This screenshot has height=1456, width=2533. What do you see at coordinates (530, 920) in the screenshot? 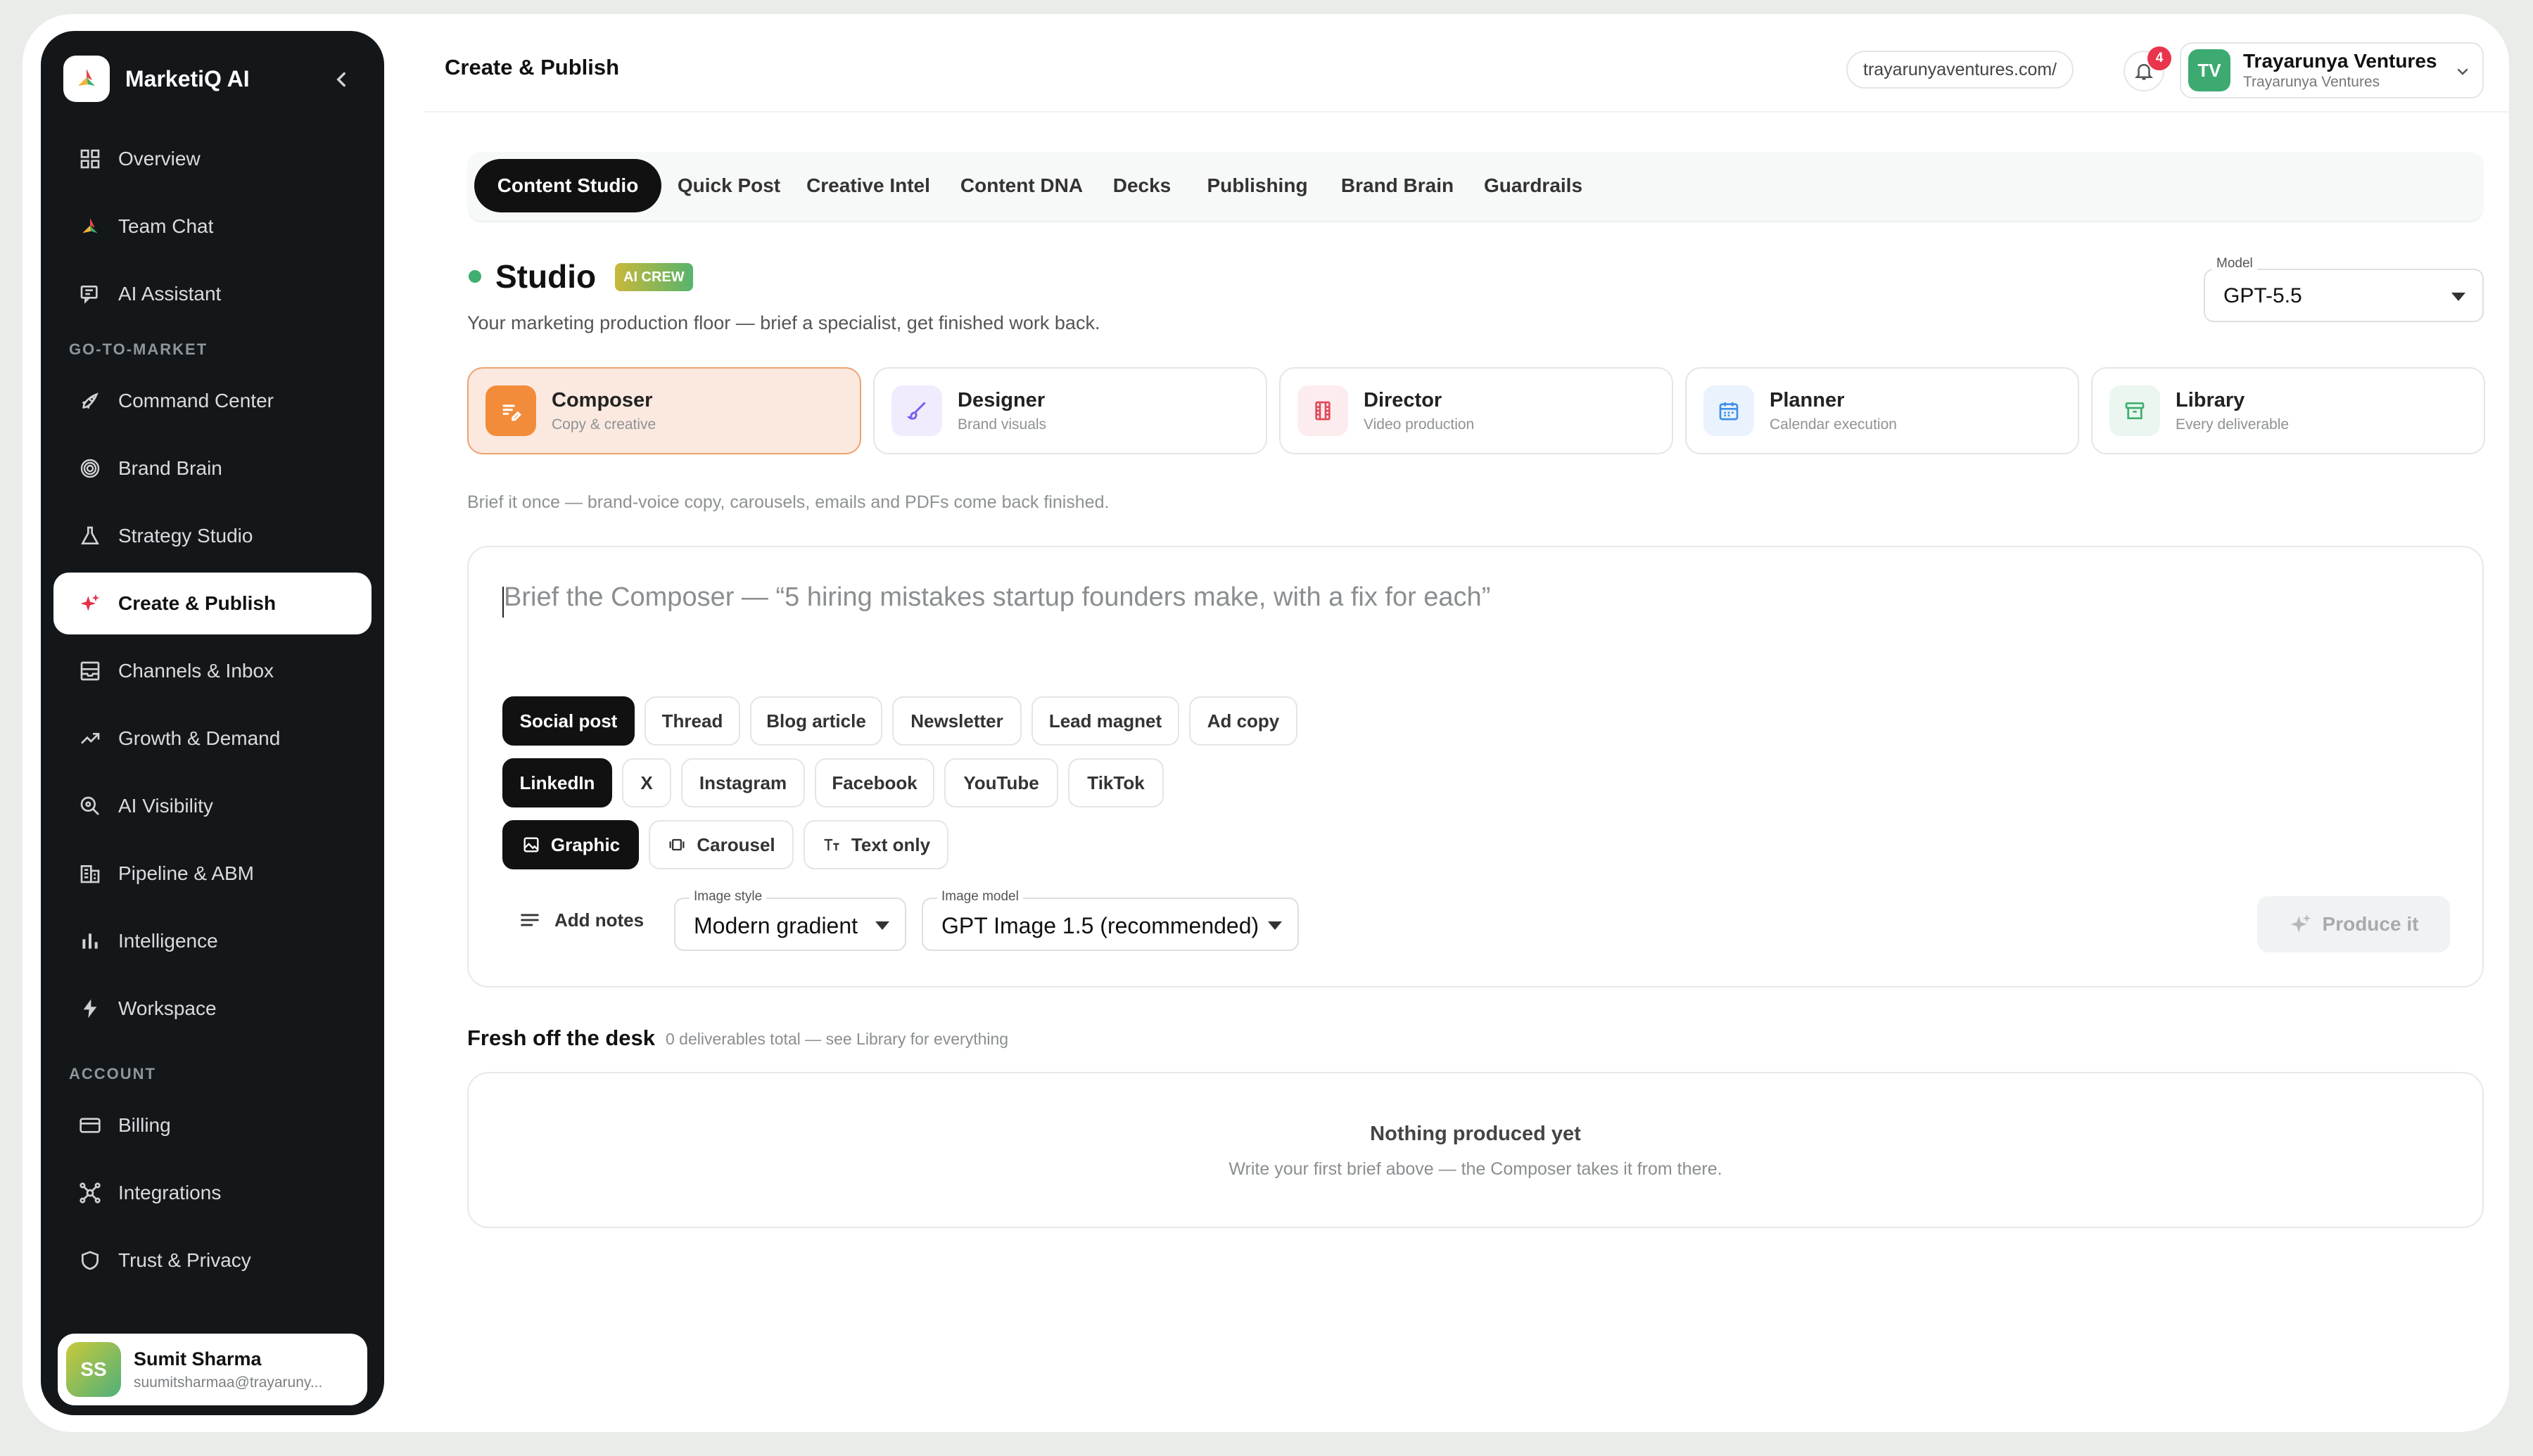
I see `notes-lines-icon` at bounding box center [530, 920].